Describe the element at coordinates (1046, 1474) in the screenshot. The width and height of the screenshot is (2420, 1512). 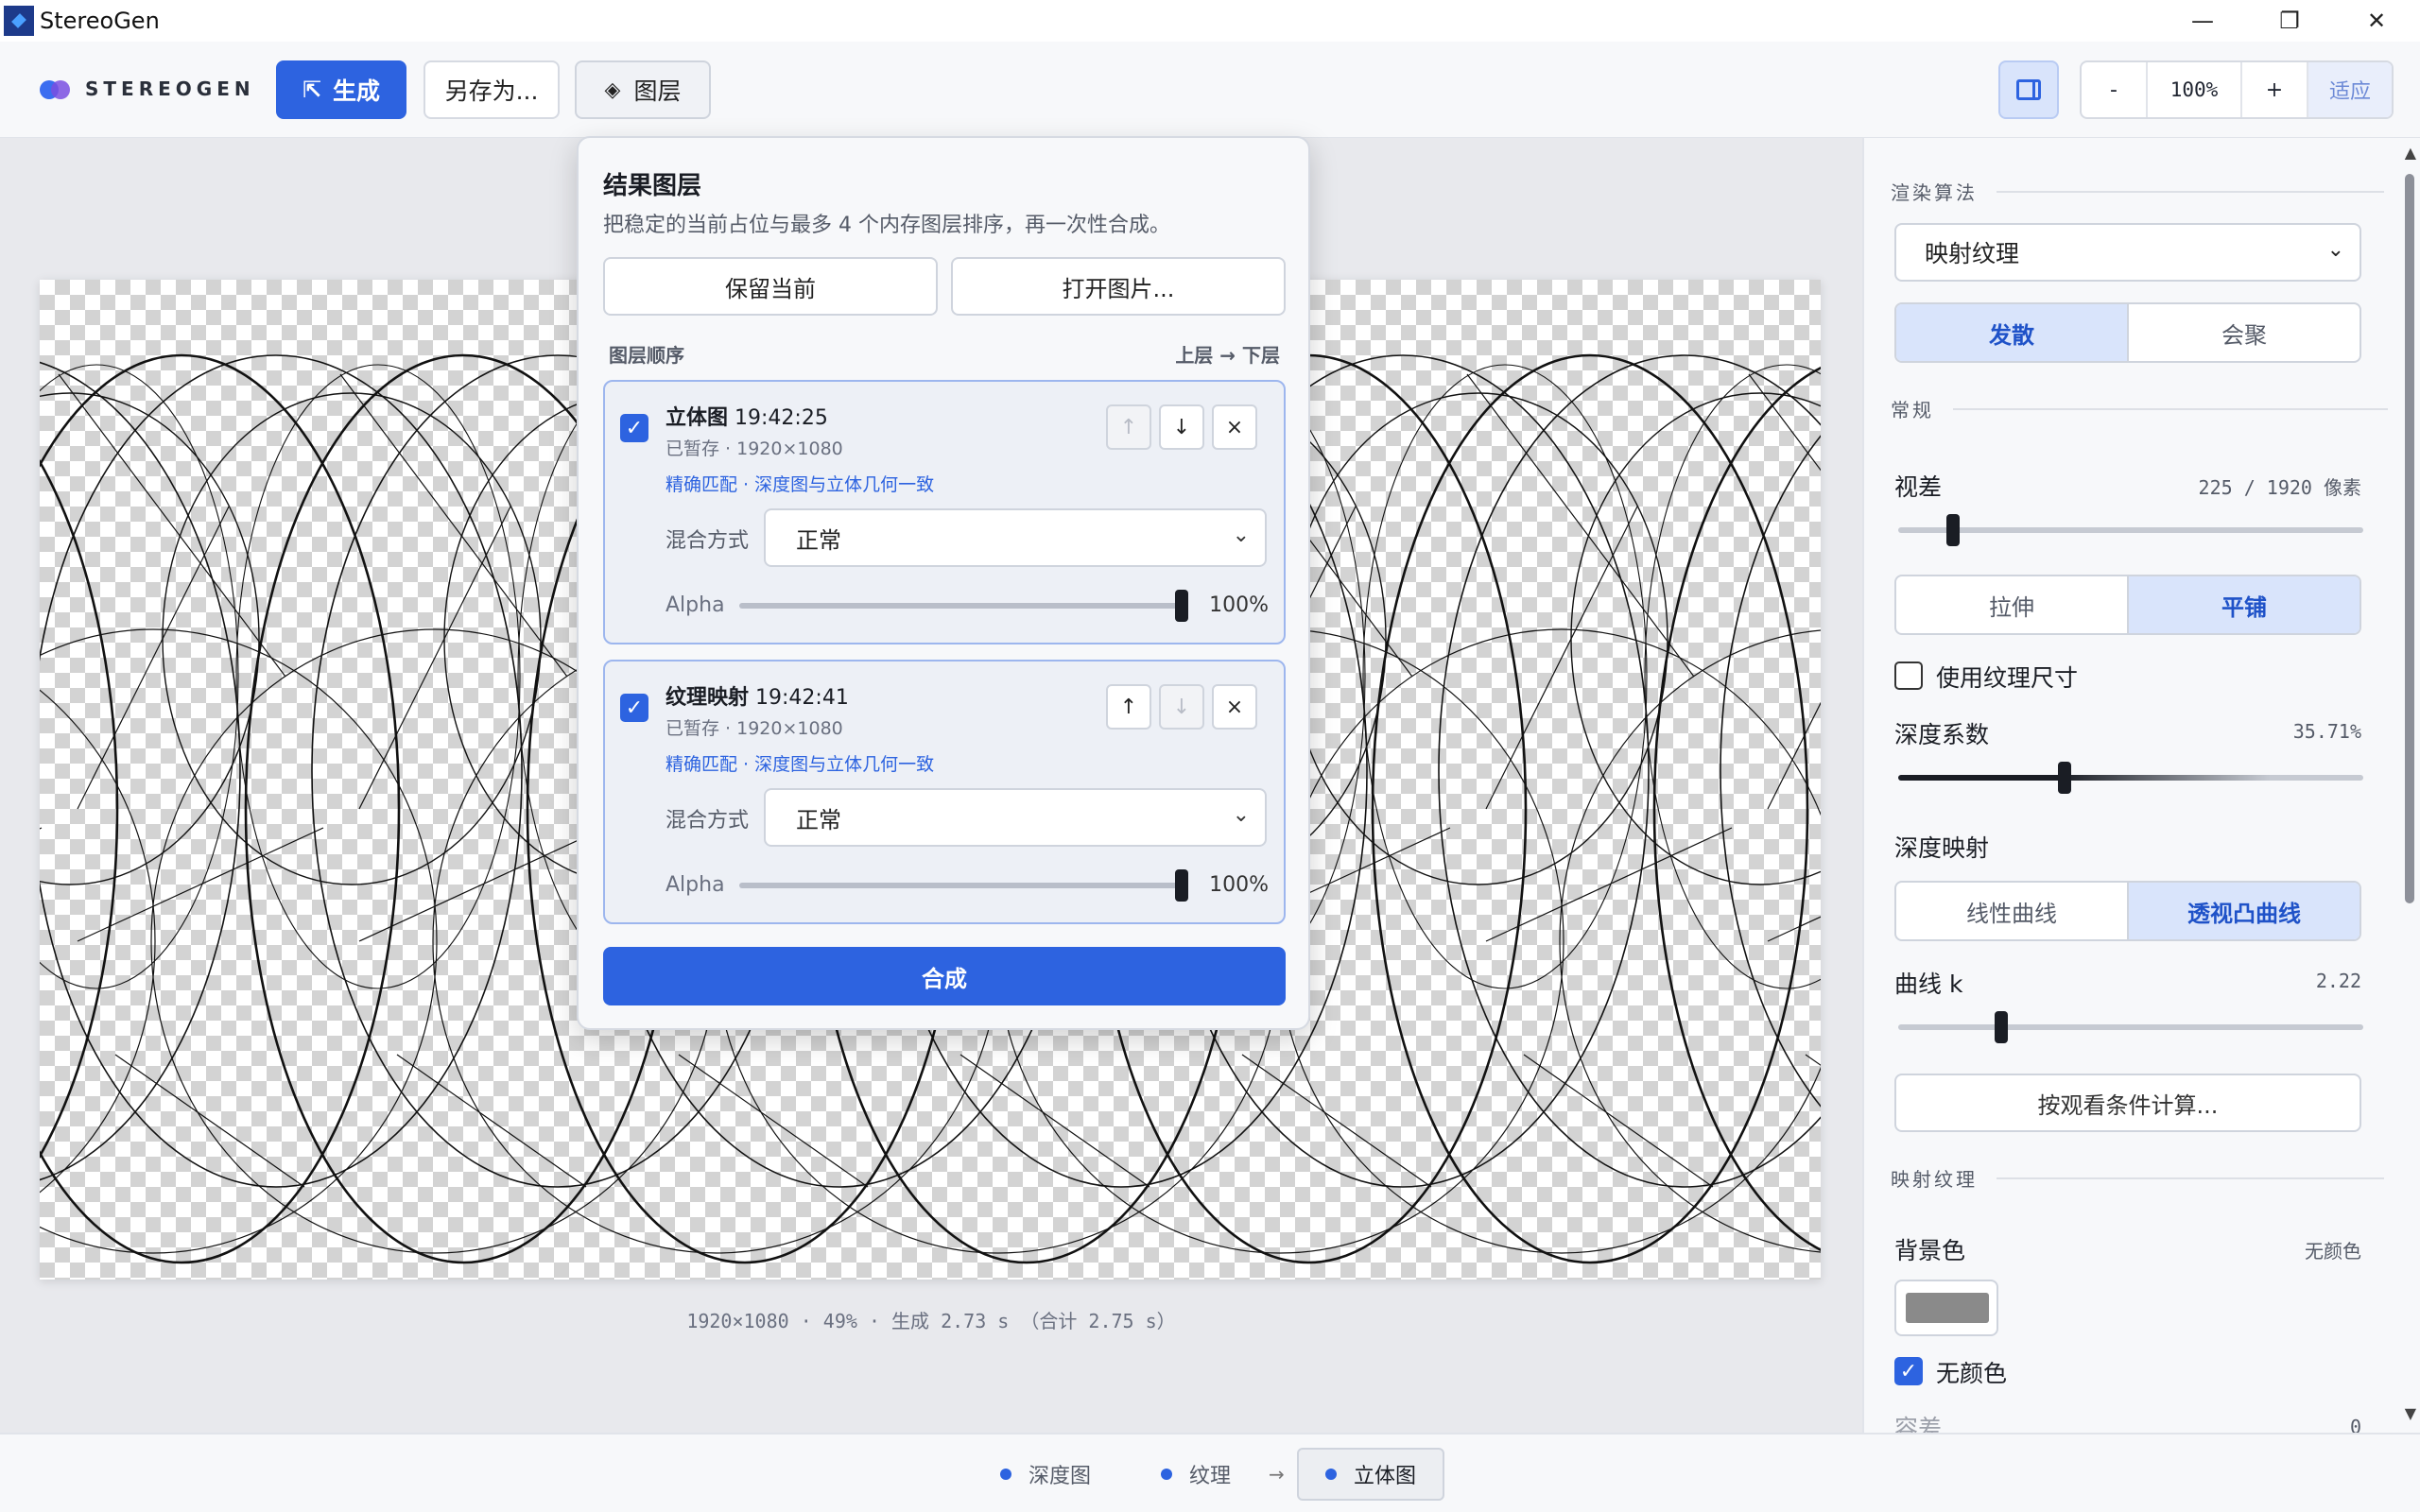
I see `step-depth-map: 深度图` at that location.